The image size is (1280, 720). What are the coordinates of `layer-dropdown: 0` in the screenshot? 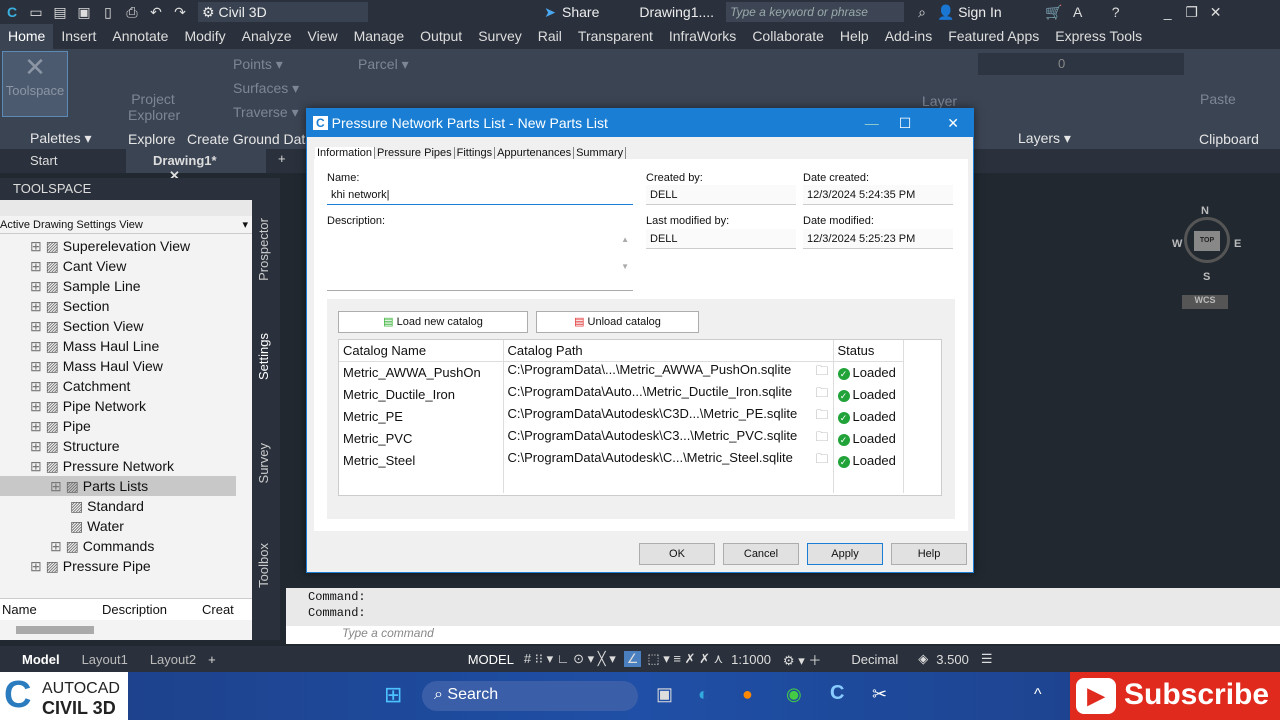 It's located at (1081, 64).